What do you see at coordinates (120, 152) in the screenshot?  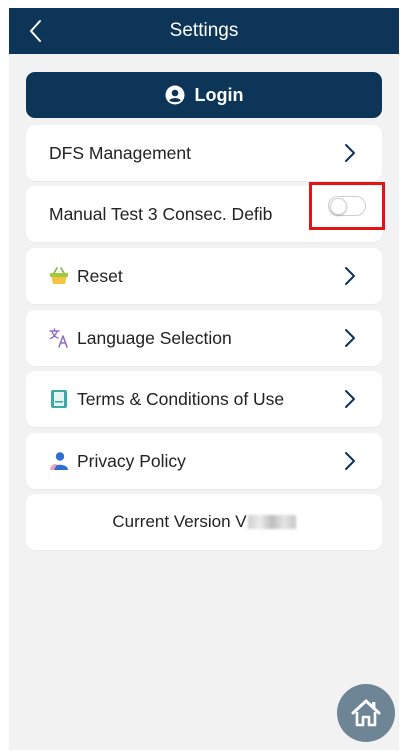 I see `dfs-management-label: DFS Management` at bounding box center [120, 152].